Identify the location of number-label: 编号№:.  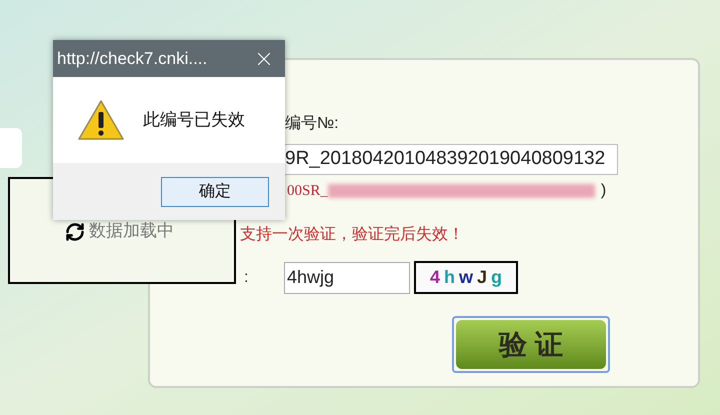
(312, 123).